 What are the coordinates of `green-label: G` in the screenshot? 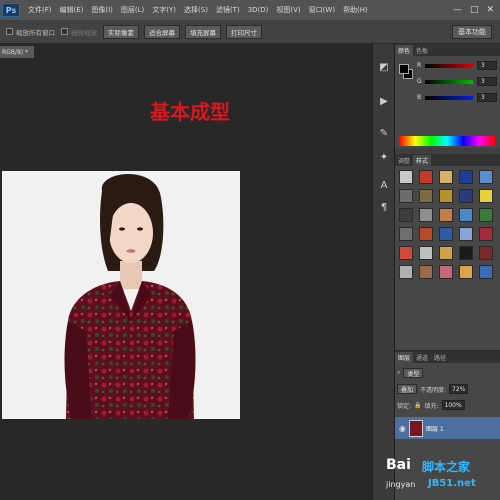 It's located at (419, 81).